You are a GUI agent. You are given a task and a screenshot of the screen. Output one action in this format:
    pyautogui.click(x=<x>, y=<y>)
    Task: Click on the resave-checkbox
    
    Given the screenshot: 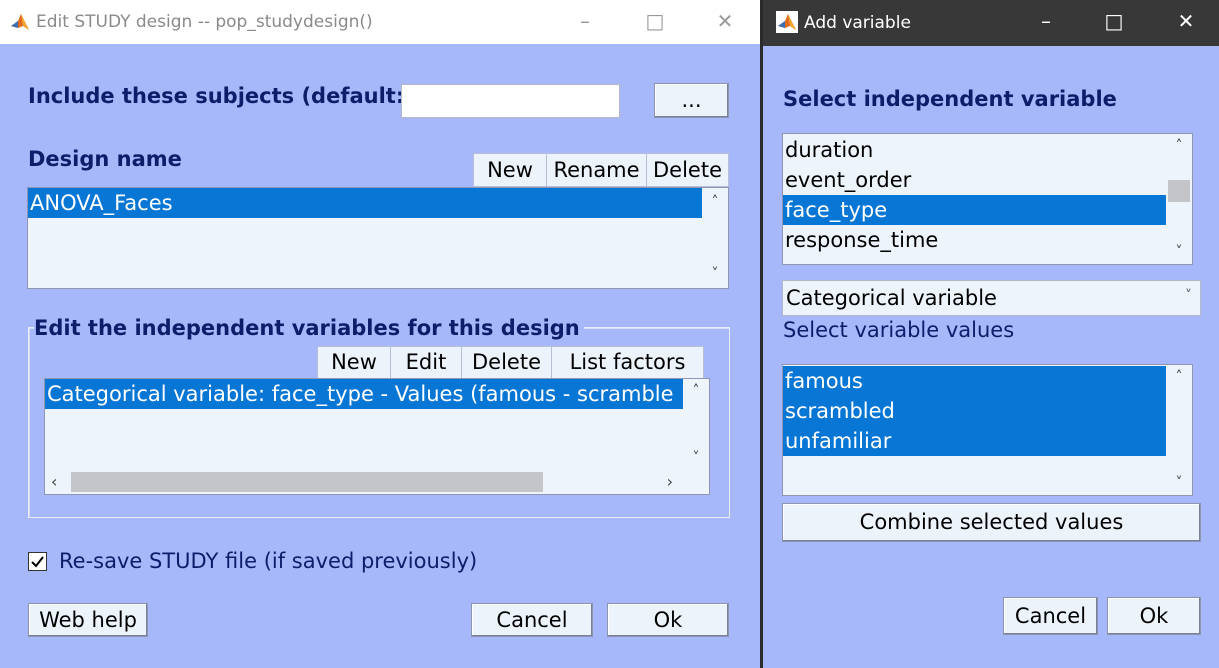 What is the action you would take?
    pyautogui.click(x=37, y=561)
    